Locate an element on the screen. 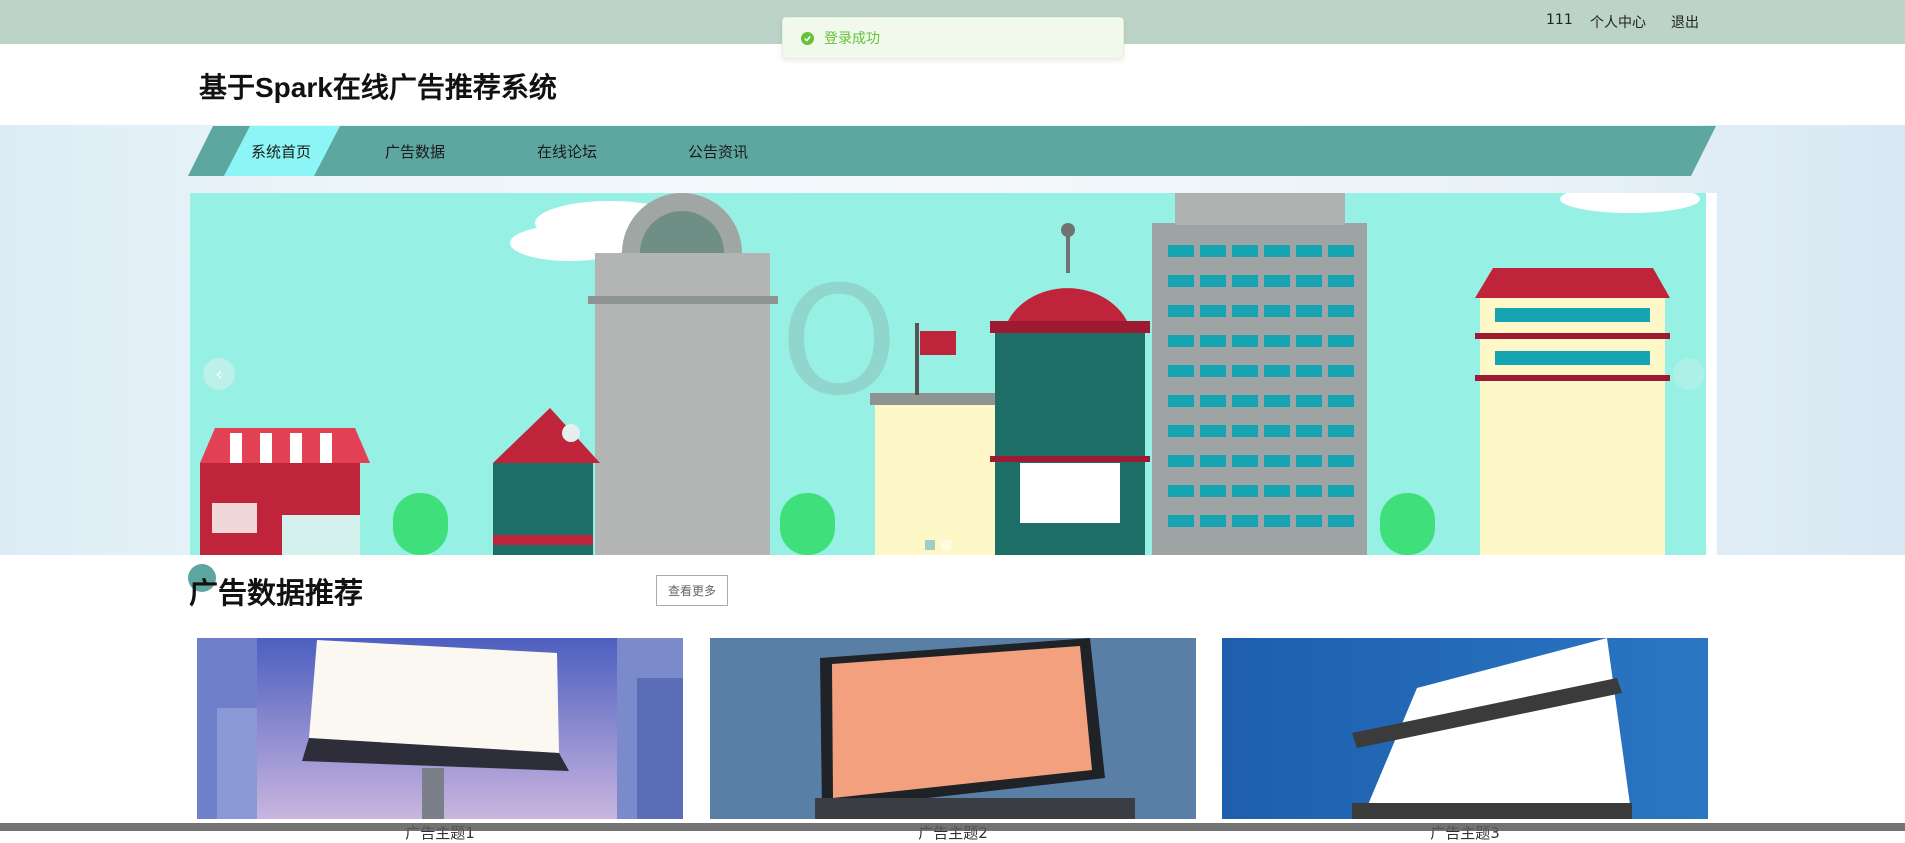  ad-card-1-image is located at coordinates (440, 728).